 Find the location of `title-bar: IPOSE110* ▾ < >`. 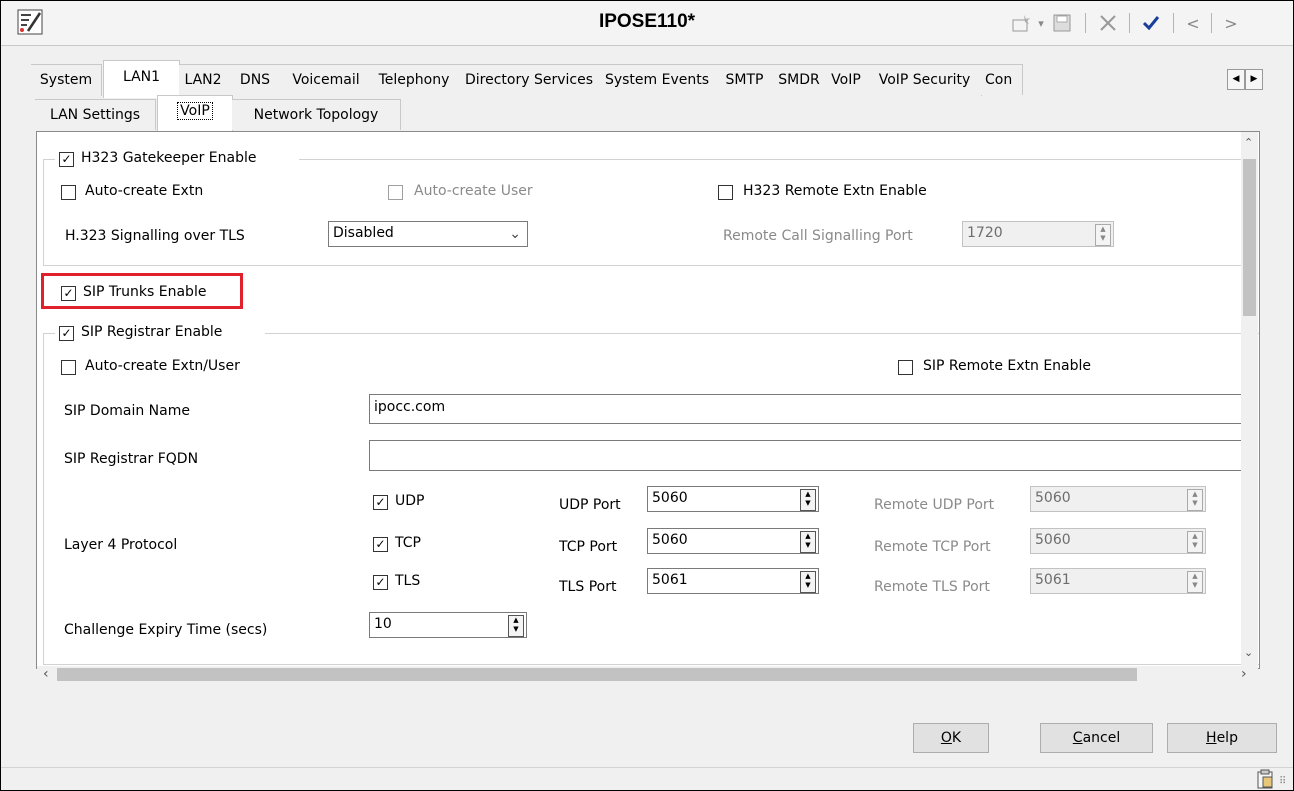

title-bar: IPOSE110* ▾ < > is located at coordinates (647, 23).